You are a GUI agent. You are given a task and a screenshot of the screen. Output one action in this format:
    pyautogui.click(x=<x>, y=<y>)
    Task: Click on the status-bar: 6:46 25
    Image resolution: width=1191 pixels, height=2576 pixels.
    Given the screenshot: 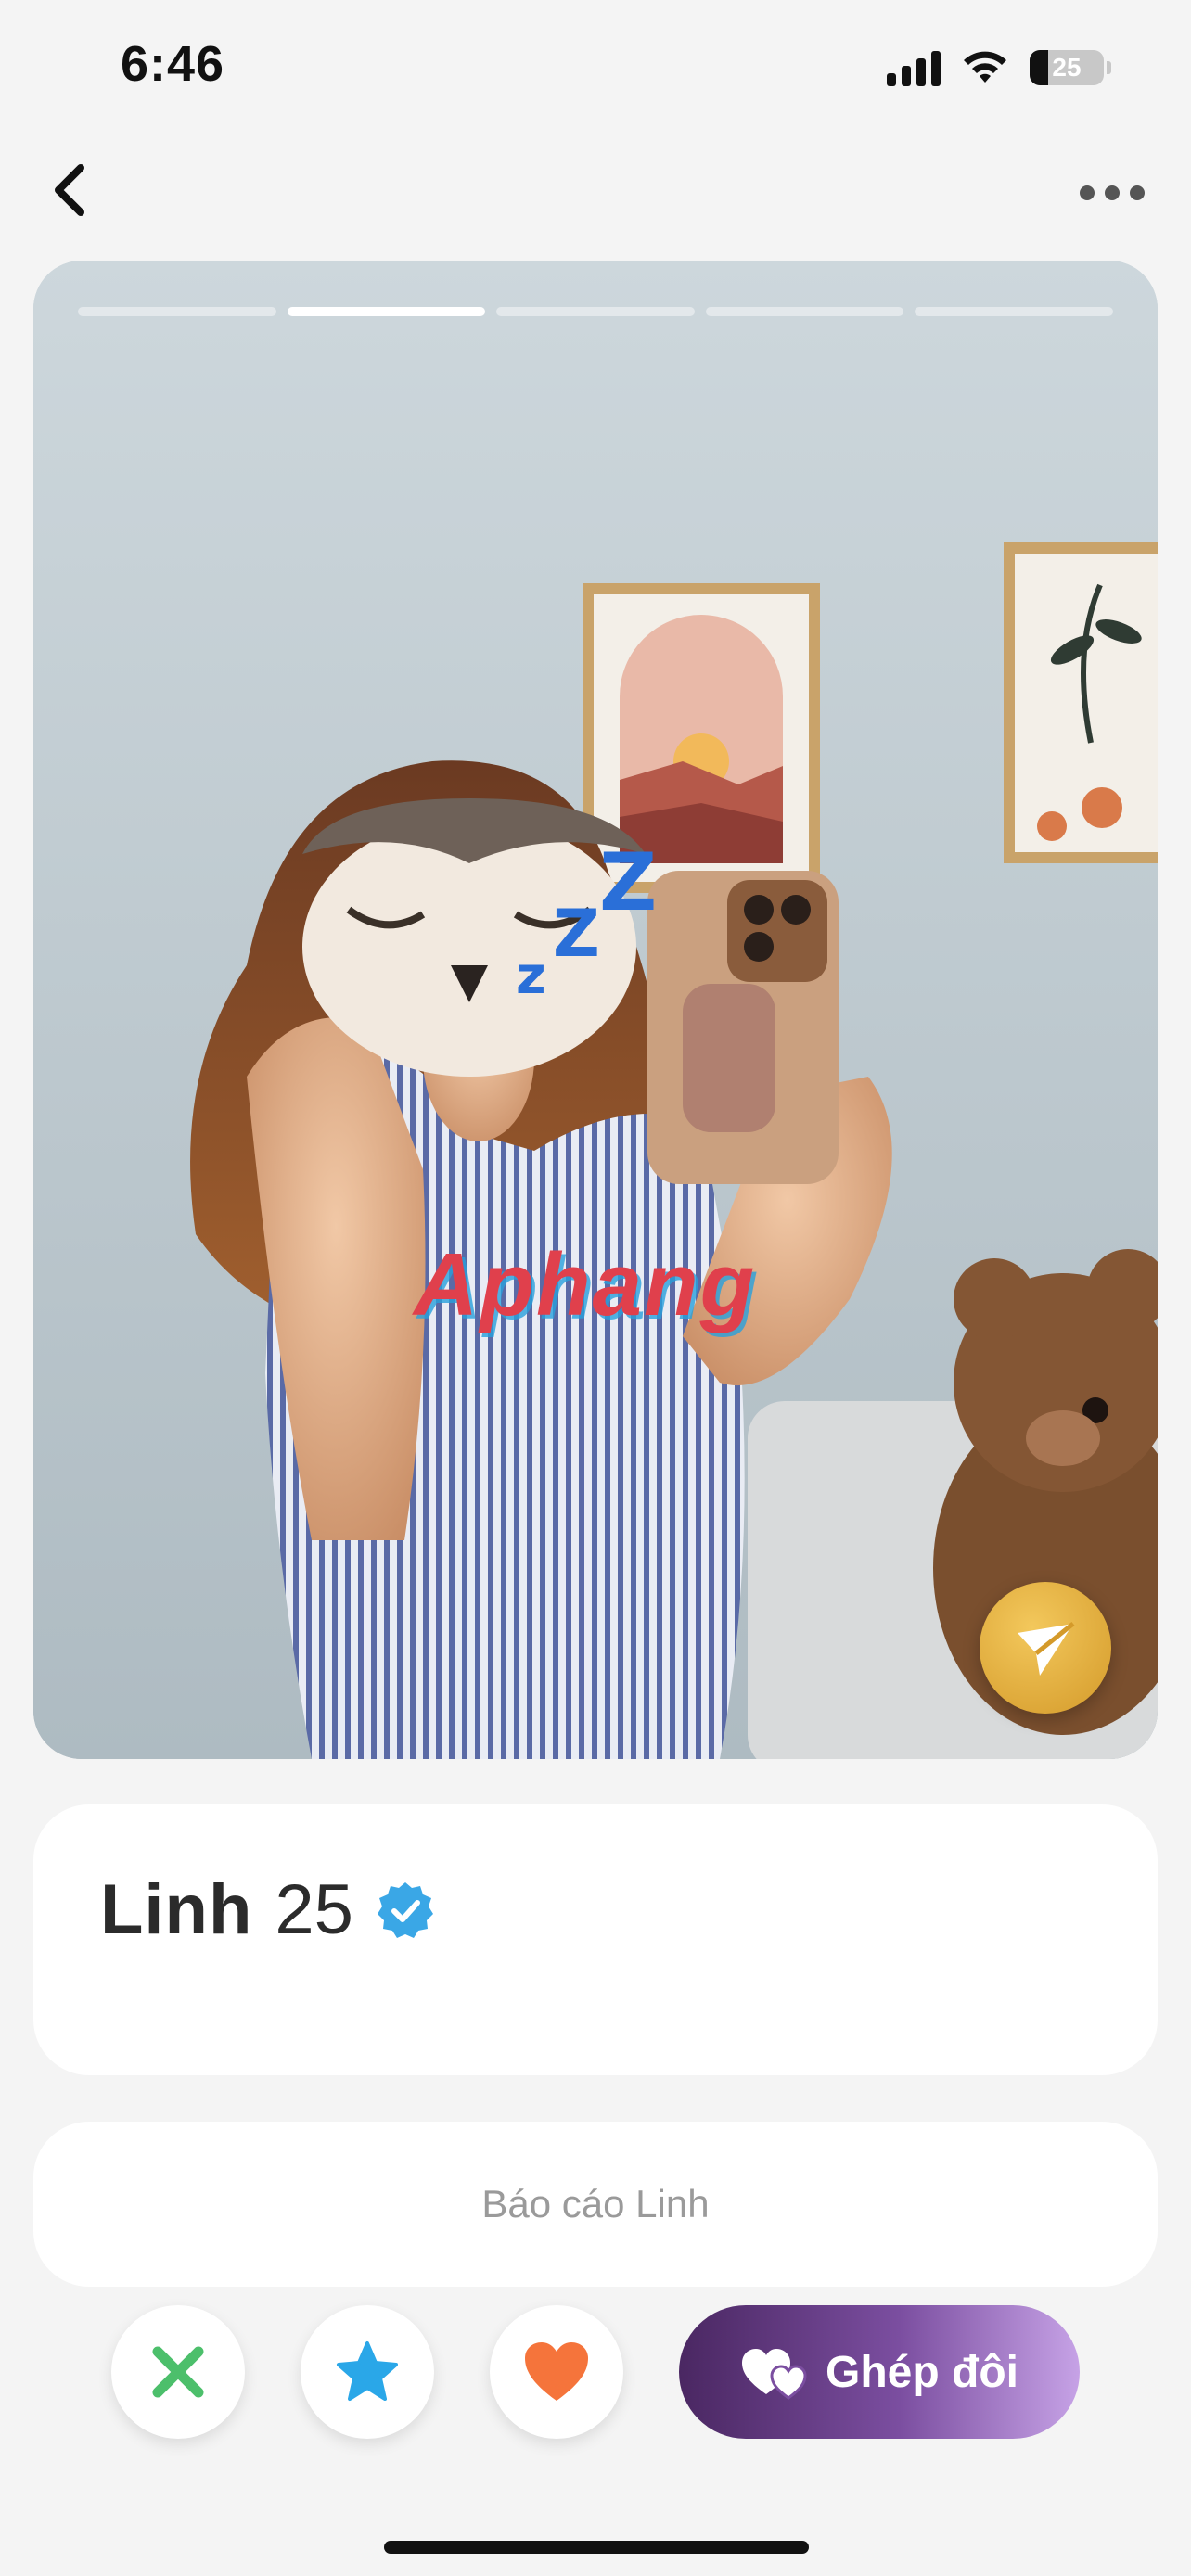 What is the action you would take?
    pyautogui.click(x=595, y=65)
    